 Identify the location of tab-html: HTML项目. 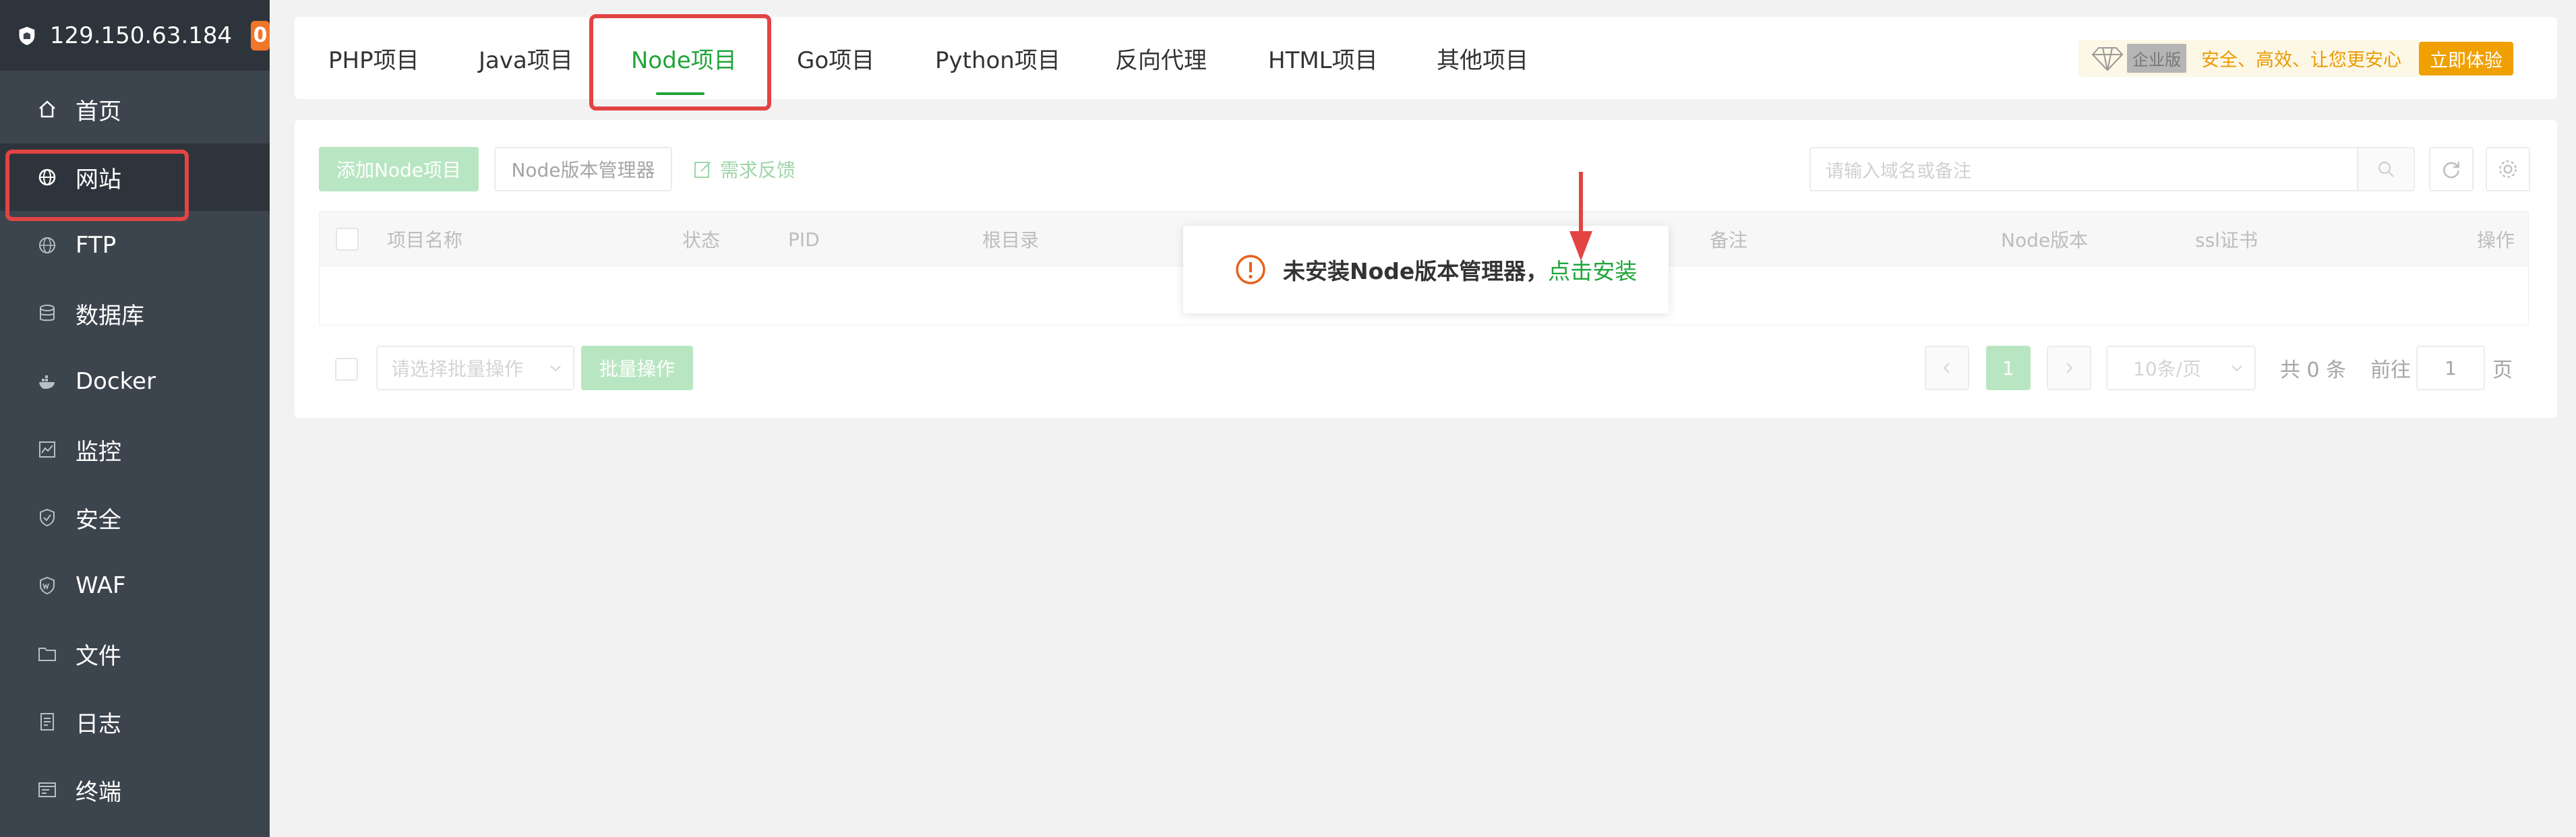
(1323, 58).